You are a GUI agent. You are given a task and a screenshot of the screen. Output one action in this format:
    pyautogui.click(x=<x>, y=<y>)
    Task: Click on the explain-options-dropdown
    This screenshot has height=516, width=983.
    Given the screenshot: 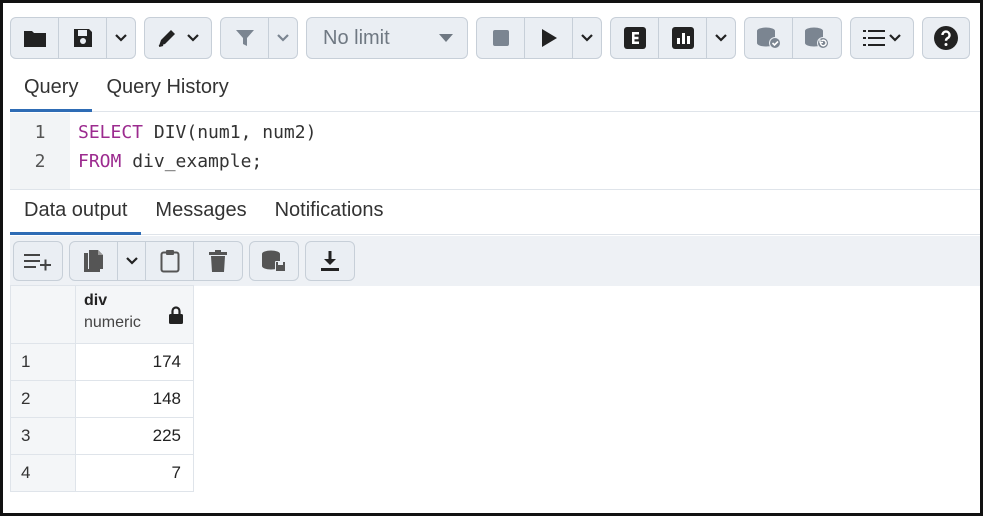 What is the action you would take?
    pyautogui.click(x=721, y=38)
    